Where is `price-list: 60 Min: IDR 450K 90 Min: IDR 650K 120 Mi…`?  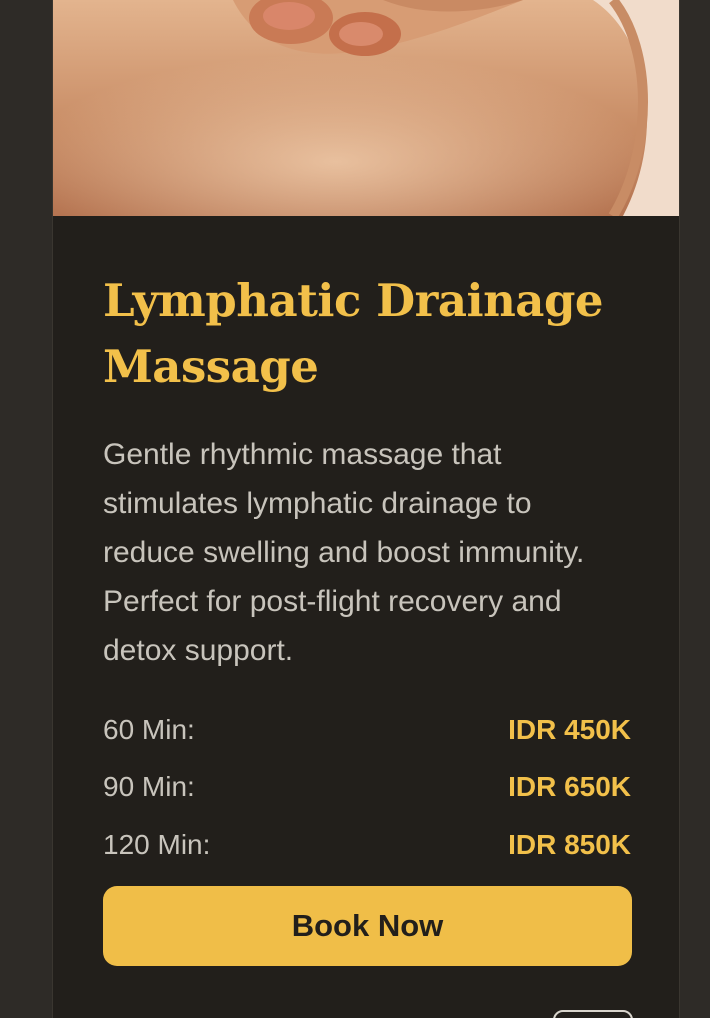
price-list: 60 Min: IDR 450K 90 Min: IDR 650K 120 Mi… is located at coordinates (367, 787).